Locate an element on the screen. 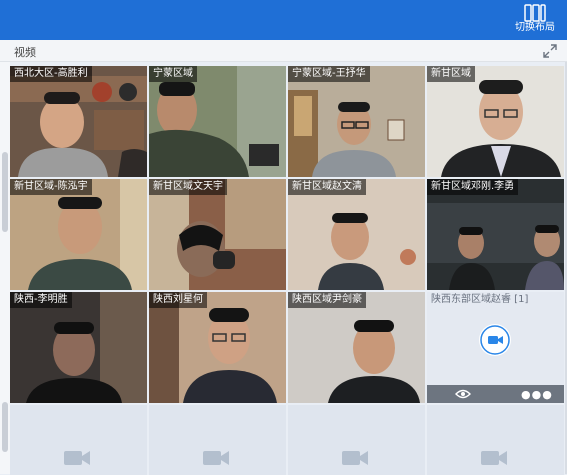  video-tile: 新甘区域 is located at coordinates (495, 121).